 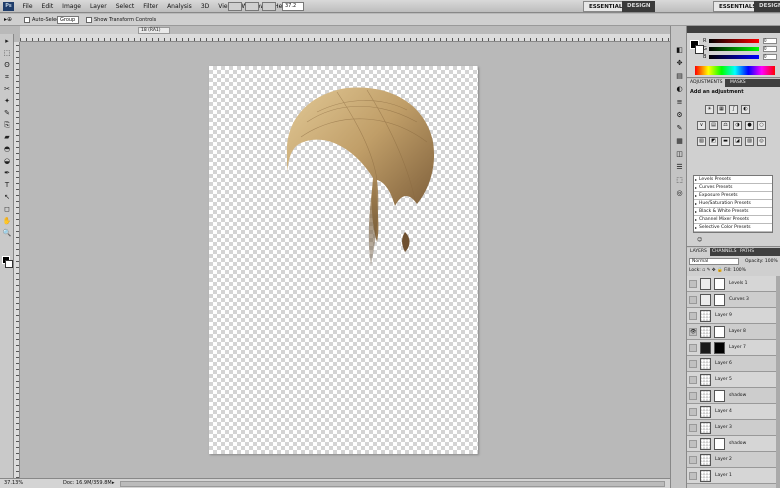 I want to click on tool-icon-16: 🔍, so click(x=7, y=233).